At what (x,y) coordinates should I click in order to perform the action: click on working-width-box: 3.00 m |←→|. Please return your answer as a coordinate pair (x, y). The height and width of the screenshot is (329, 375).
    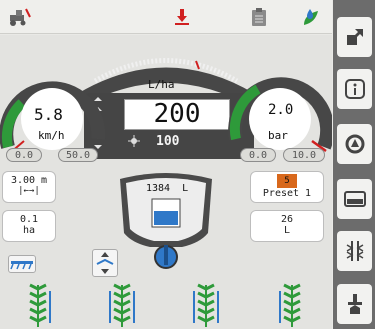
    Looking at the image, I should click on (29, 187).